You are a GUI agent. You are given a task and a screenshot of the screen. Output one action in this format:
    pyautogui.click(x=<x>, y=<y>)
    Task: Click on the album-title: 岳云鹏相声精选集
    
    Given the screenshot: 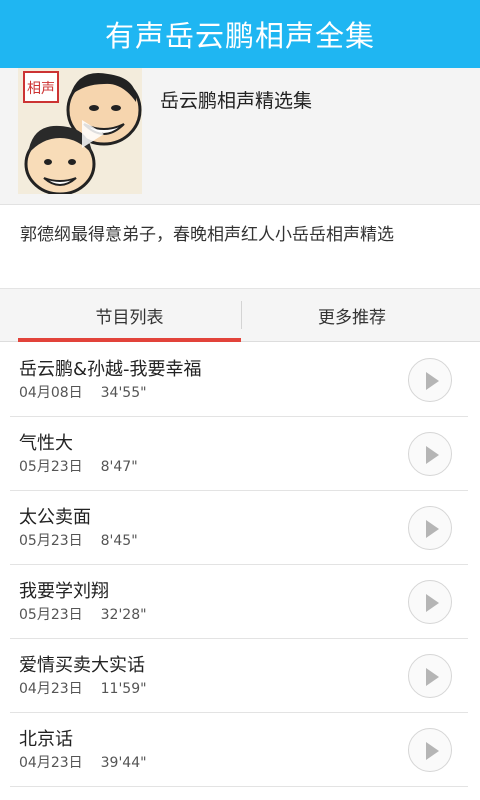 What is the action you would take?
    pyautogui.click(x=236, y=101)
    